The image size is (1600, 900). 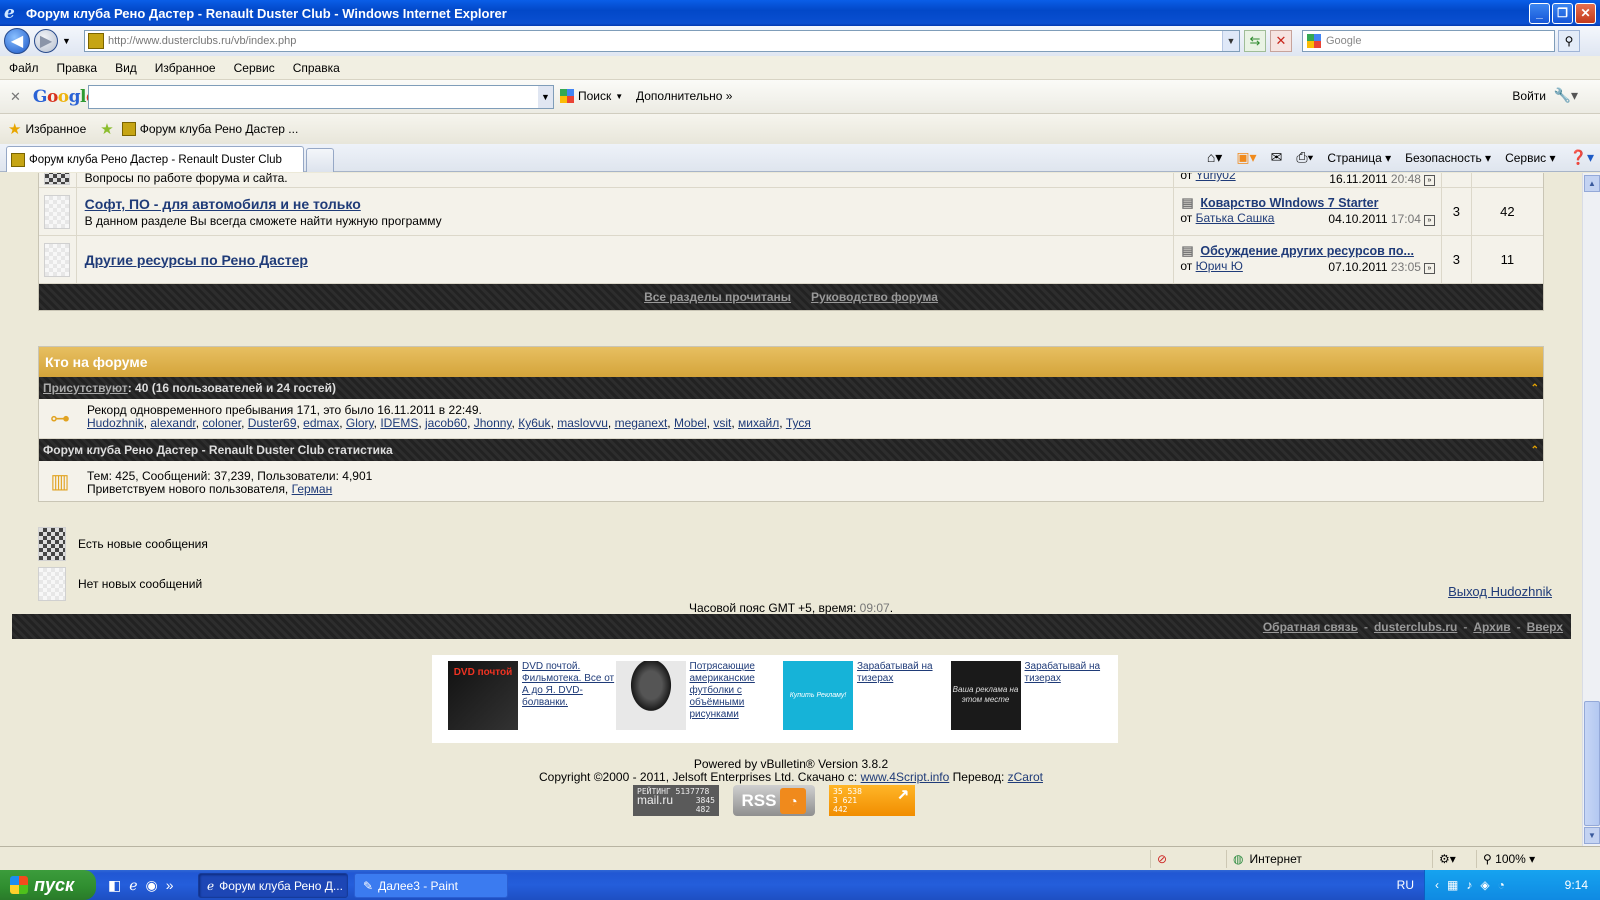 I want to click on protected-mode-icon: ⚙▾, so click(x=1454, y=859).